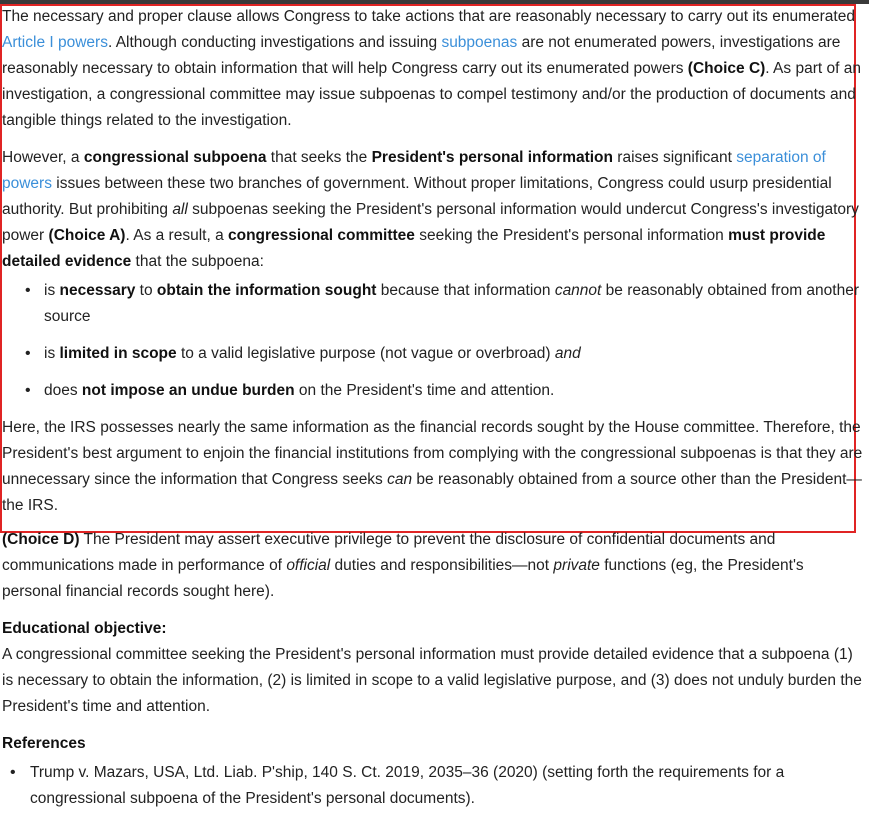 This screenshot has width=869, height=823. What do you see at coordinates (55, 42) in the screenshot?
I see `link-article-i-powers: Article I powers` at bounding box center [55, 42].